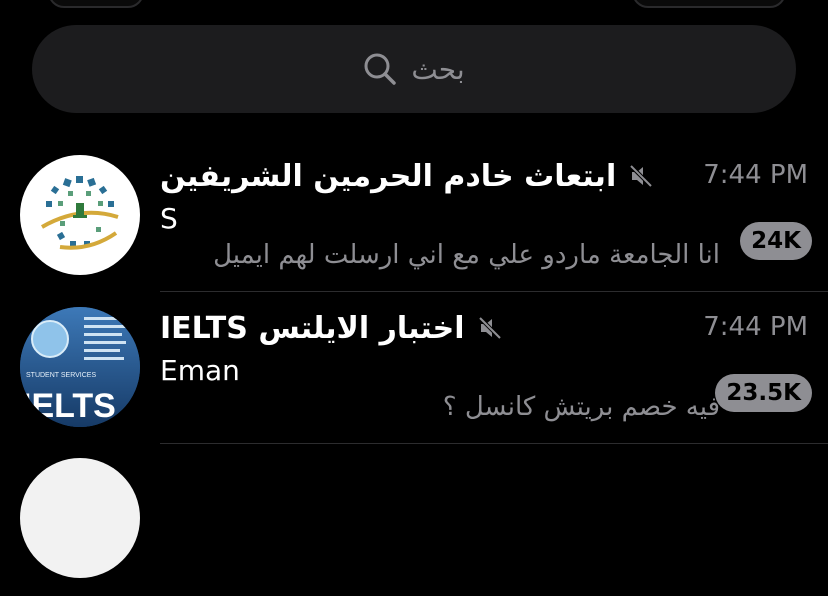 This screenshot has height=596, width=828. Describe the element at coordinates (169, 218) in the screenshot. I see `chat-sender: S` at that location.